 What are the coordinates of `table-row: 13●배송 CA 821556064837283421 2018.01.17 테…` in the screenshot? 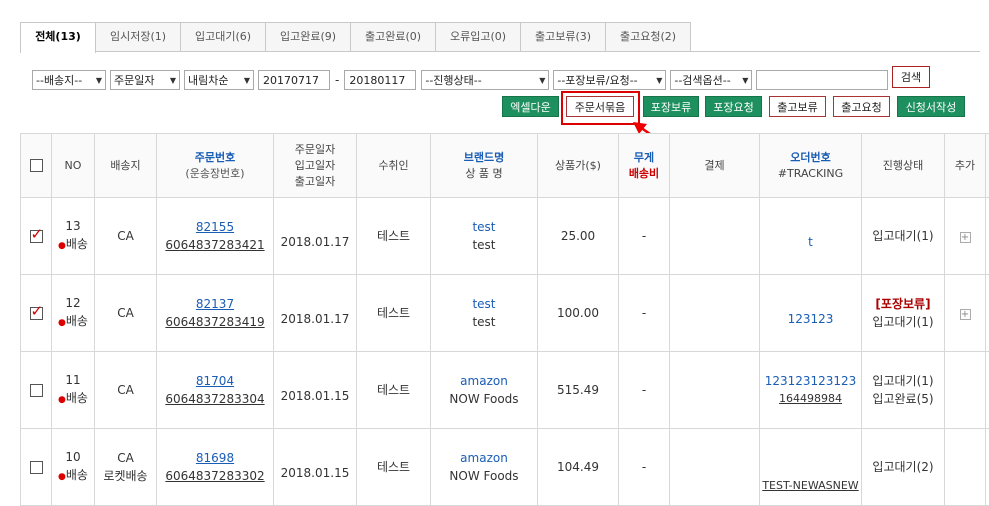 It's located at (505, 236).